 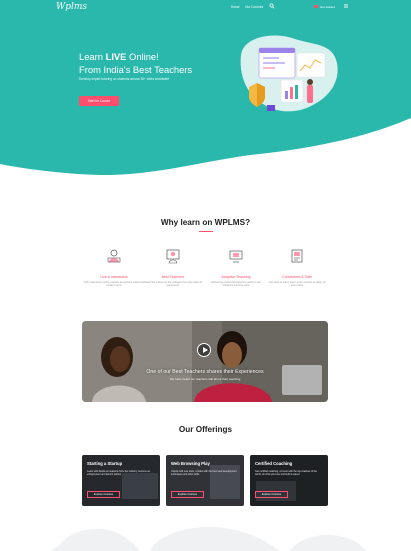 What do you see at coordinates (236, 277) in the screenshot?
I see `feature-title: Adaptive Teaching` at bounding box center [236, 277].